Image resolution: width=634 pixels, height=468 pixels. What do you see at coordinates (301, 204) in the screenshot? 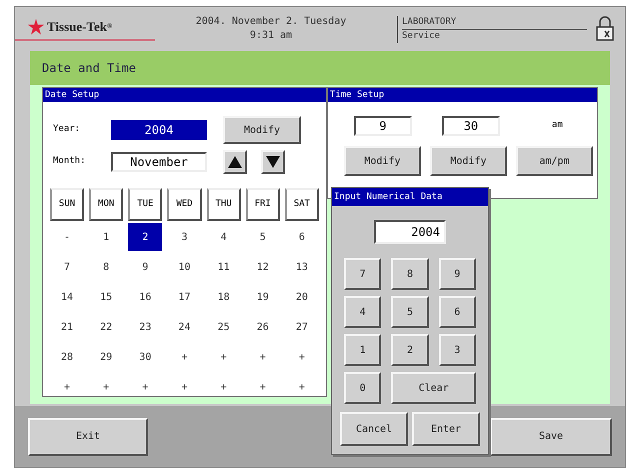
I see `weekday-header: SAT` at bounding box center [301, 204].